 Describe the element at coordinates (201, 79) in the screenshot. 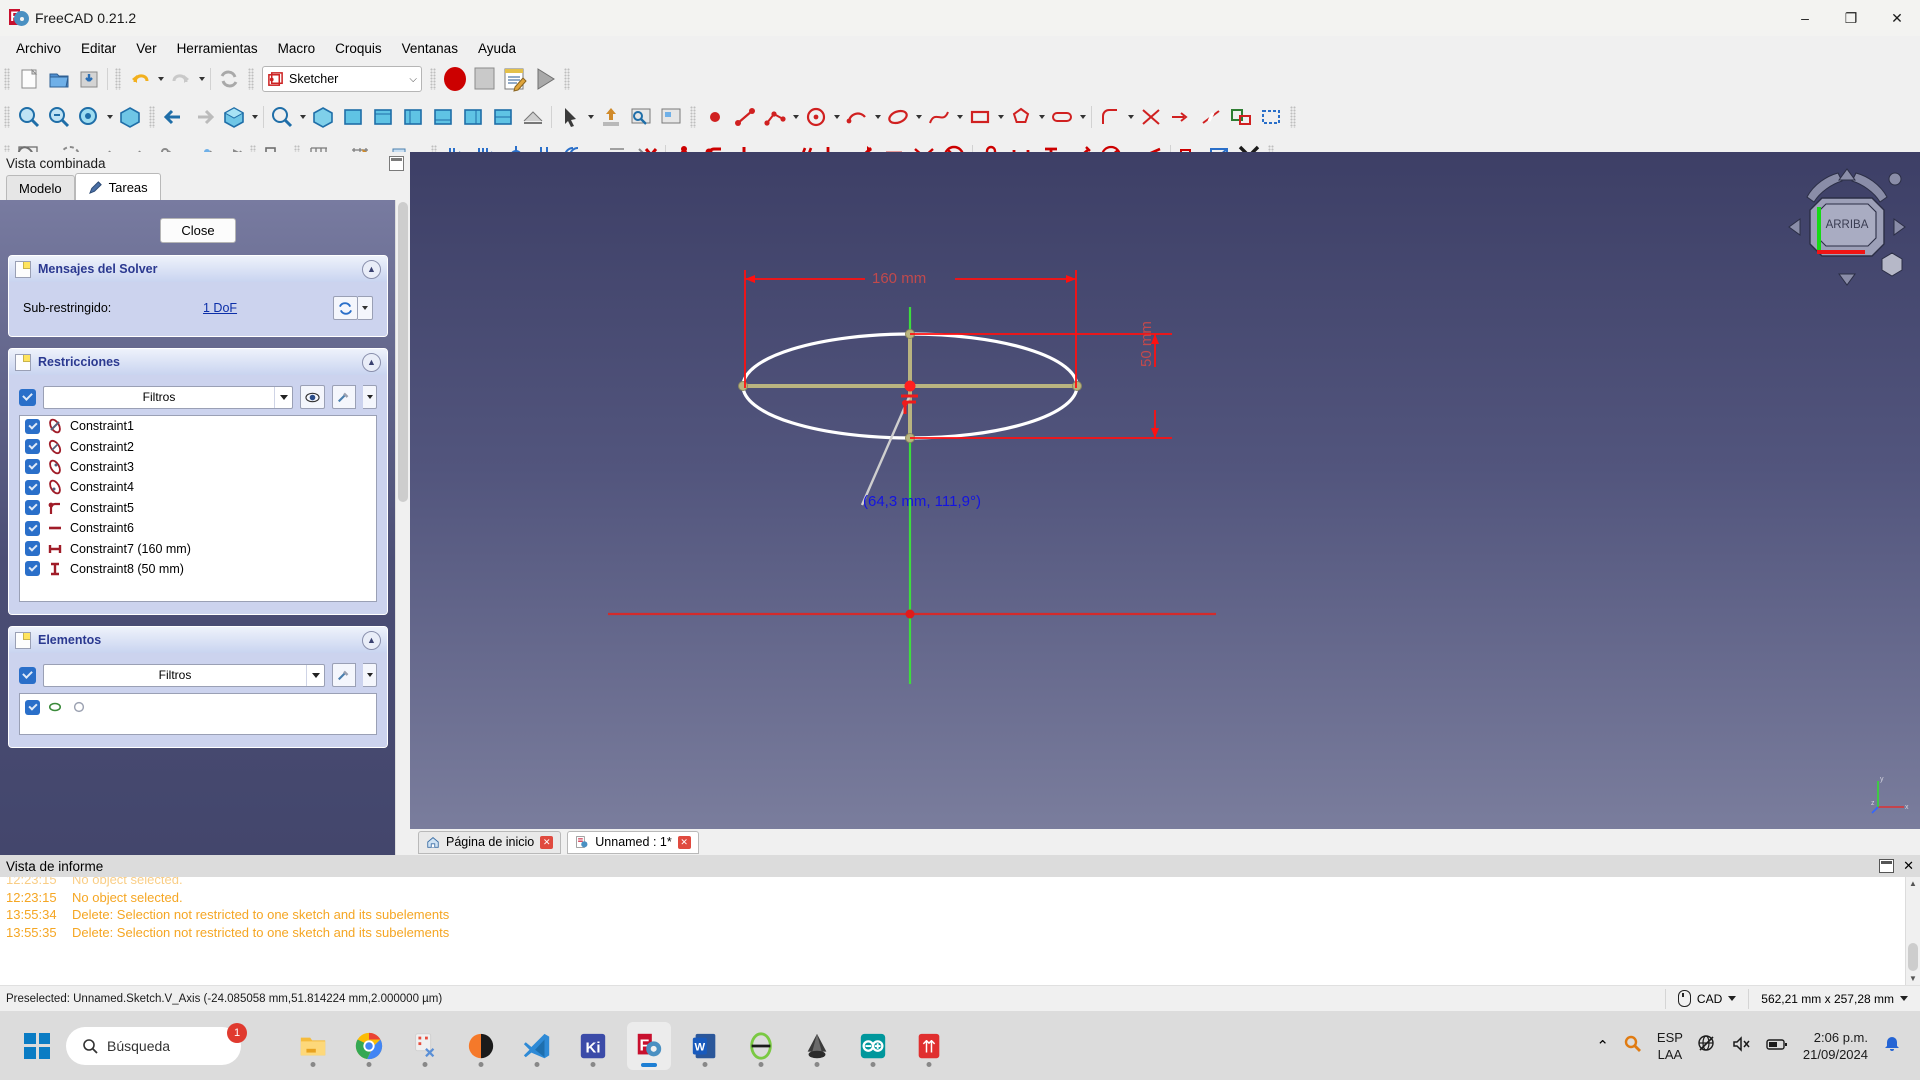

I see `redo-dropdown` at that location.